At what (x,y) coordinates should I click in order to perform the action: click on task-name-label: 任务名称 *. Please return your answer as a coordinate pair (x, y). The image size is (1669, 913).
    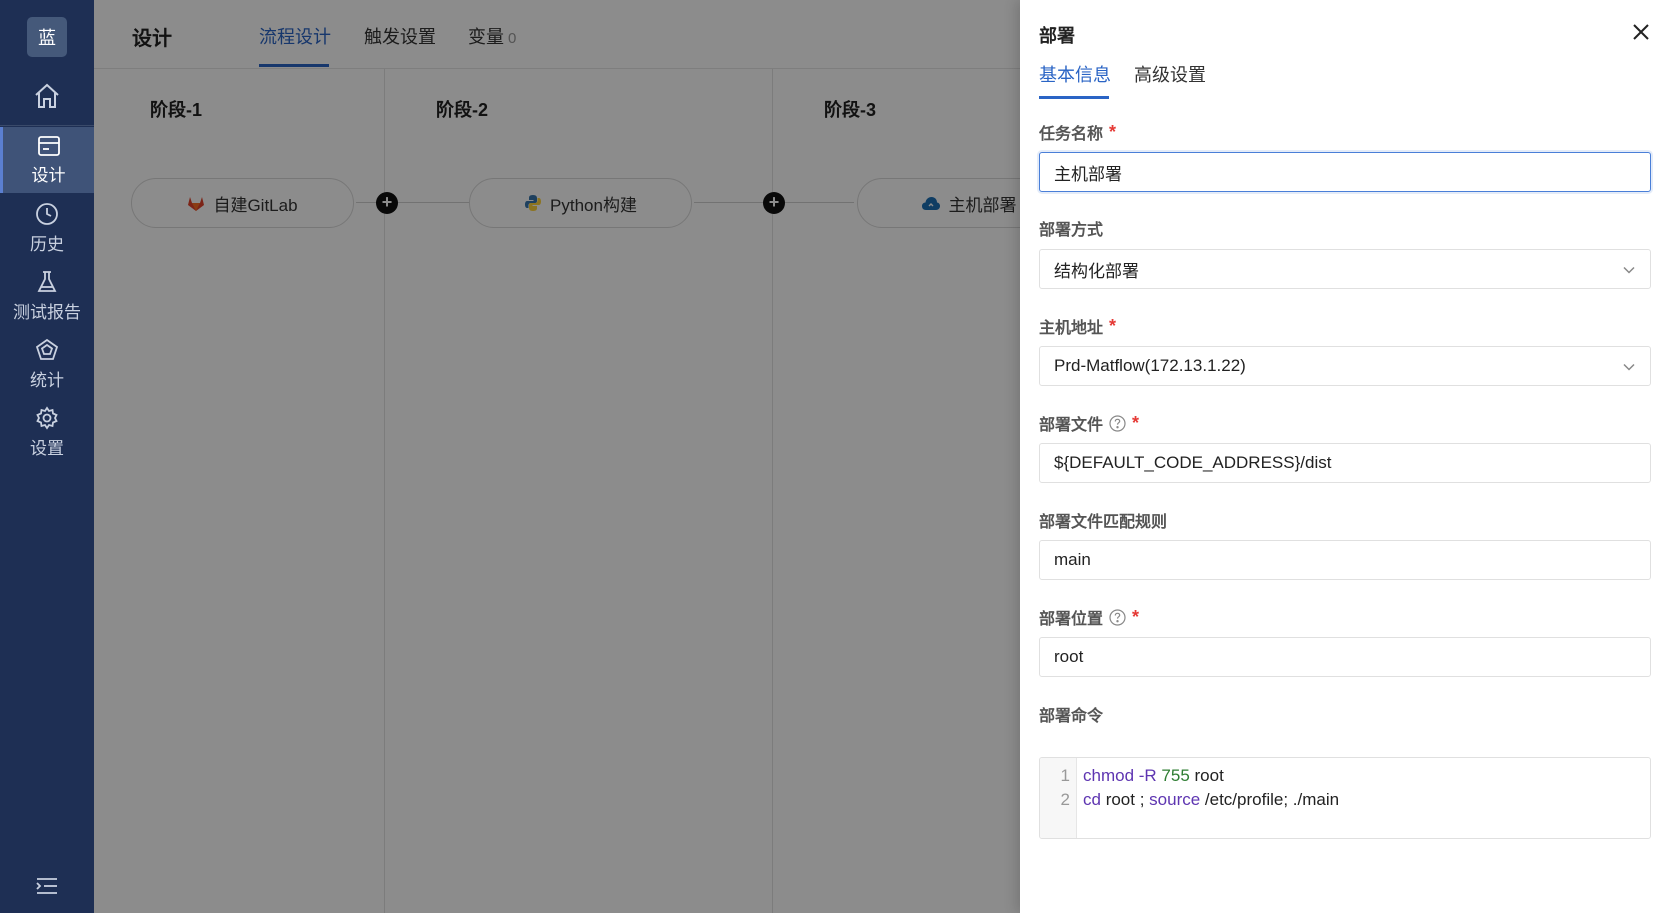
    Looking at the image, I should click on (1077, 132).